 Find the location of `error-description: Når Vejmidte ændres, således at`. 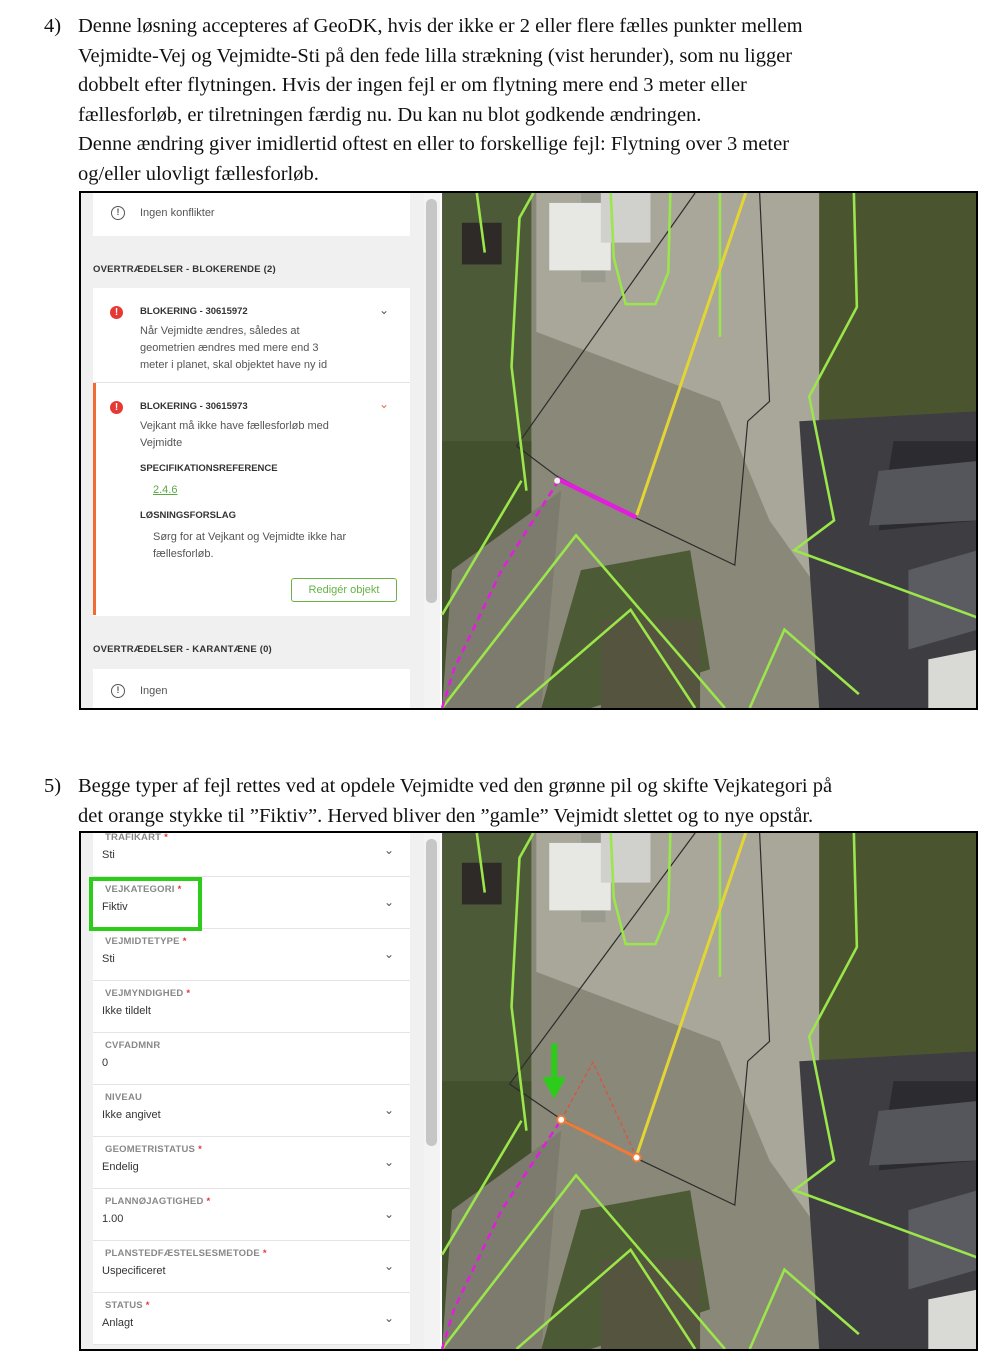

error-description: Når Vejmidte ændres, således at is located at coordinates (220, 331).